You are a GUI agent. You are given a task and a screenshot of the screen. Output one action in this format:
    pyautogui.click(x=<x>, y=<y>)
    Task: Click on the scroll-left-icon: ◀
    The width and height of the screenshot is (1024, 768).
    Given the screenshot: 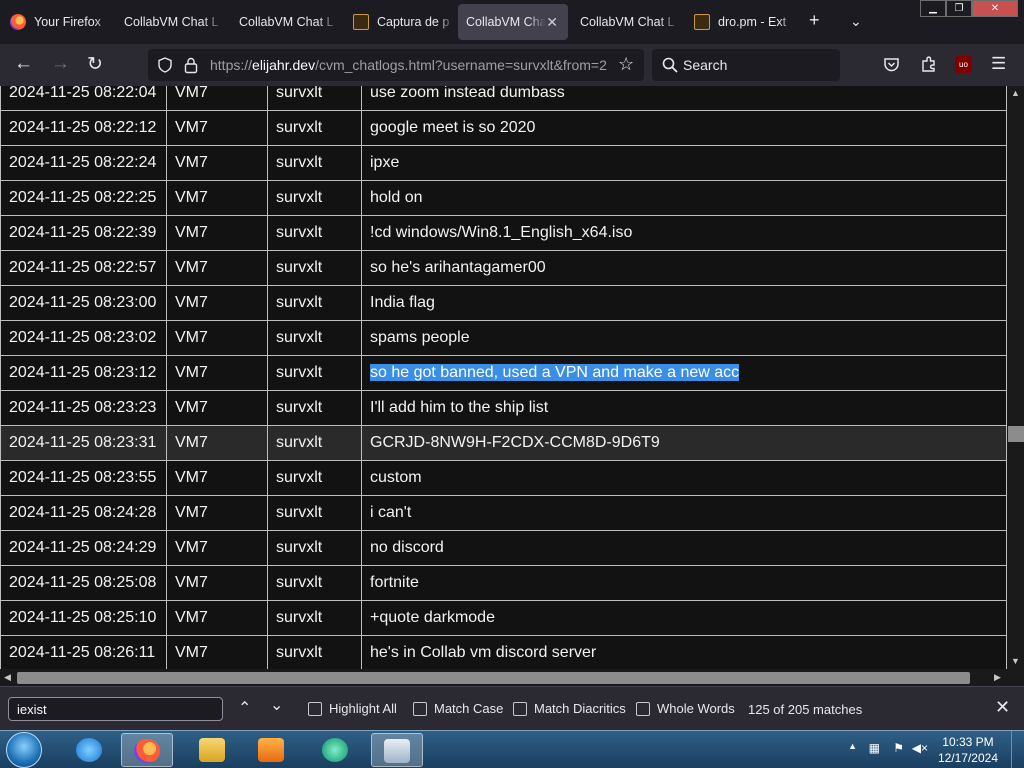 What is the action you would take?
    pyautogui.click(x=7, y=677)
    